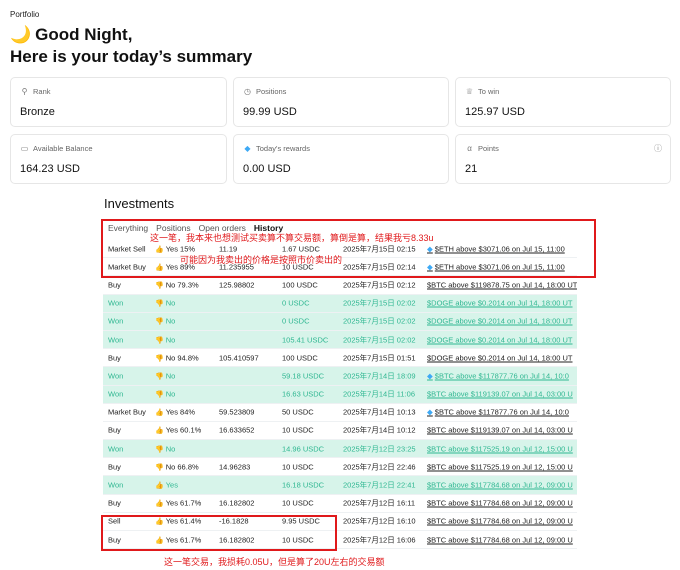 The height and width of the screenshot is (570, 680). What do you see at coordinates (270, 112) in the screenshot?
I see `positions-value: 99.99 USD` at bounding box center [270, 112].